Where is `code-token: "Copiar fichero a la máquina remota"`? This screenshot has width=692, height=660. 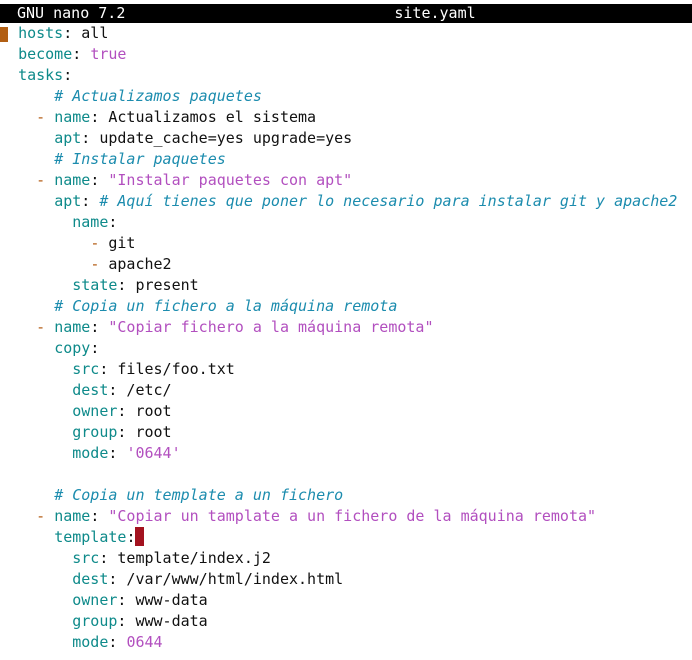 code-token: "Copiar fichero a la máquina remota" is located at coordinates (271, 327).